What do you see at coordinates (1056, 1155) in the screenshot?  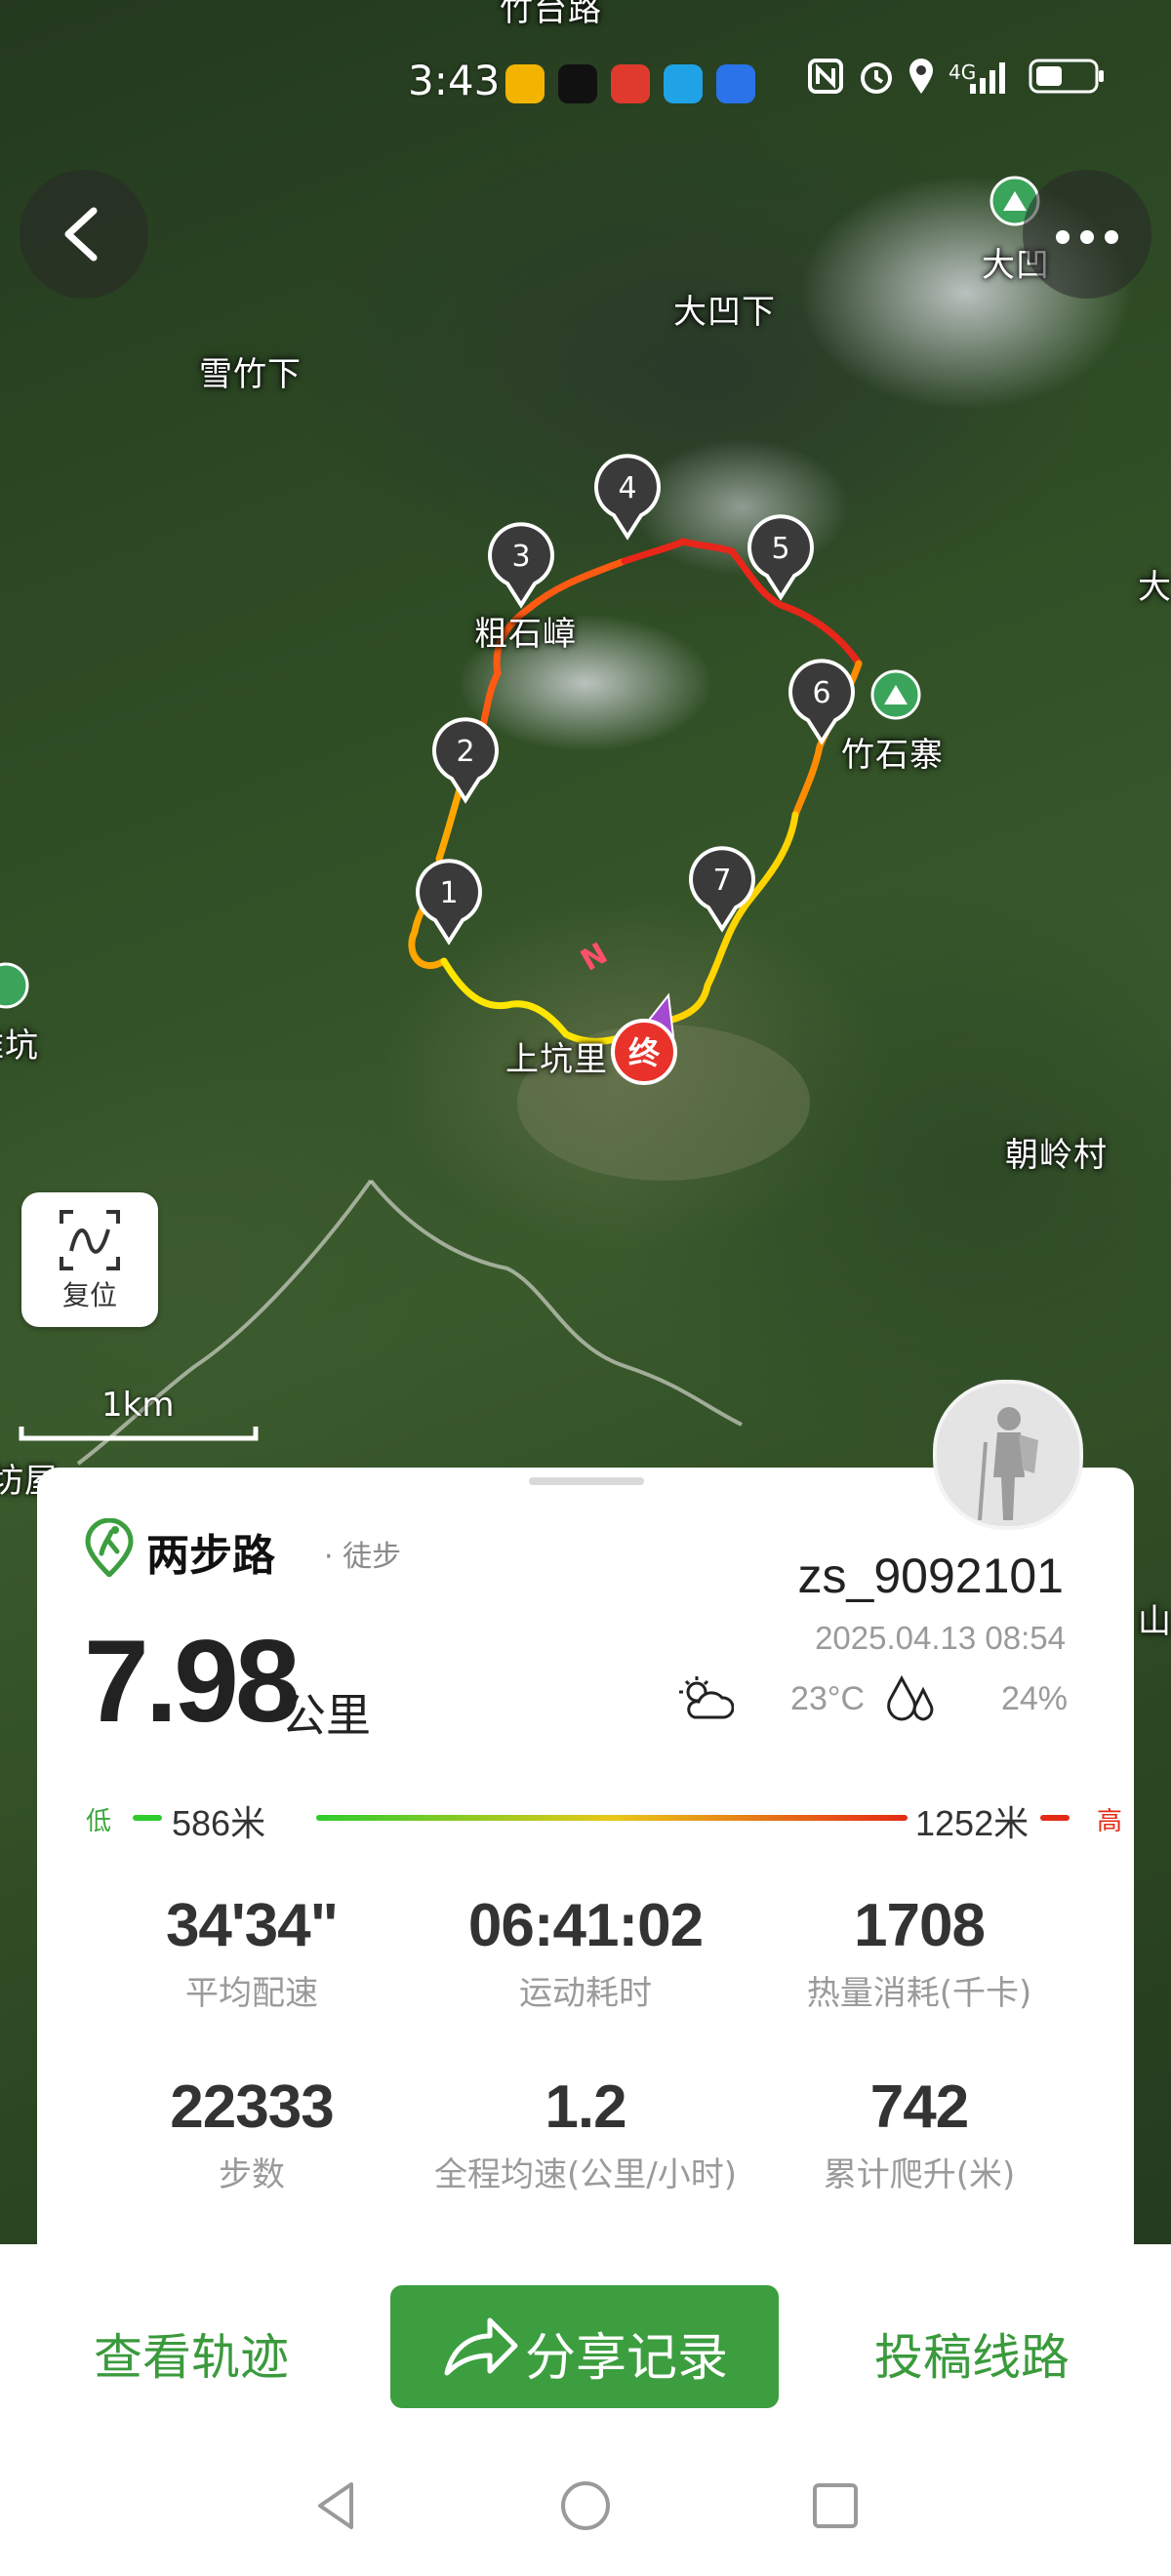 I see `map-label: 朝岭村` at bounding box center [1056, 1155].